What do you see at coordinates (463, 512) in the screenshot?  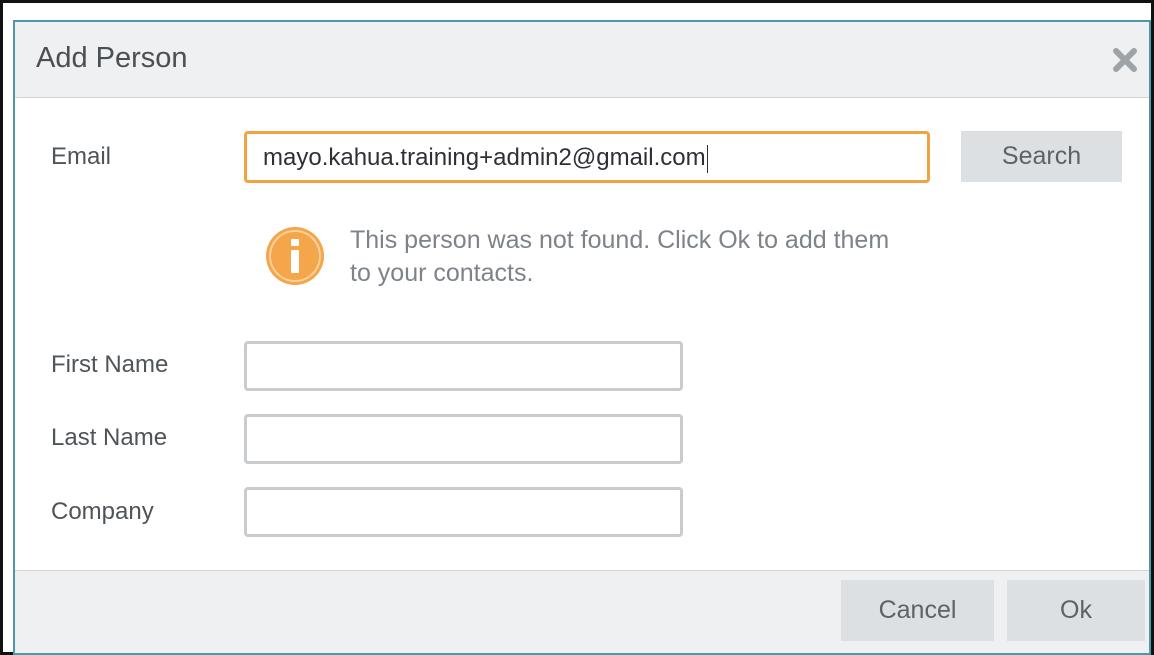 I see `company-input` at bounding box center [463, 512].